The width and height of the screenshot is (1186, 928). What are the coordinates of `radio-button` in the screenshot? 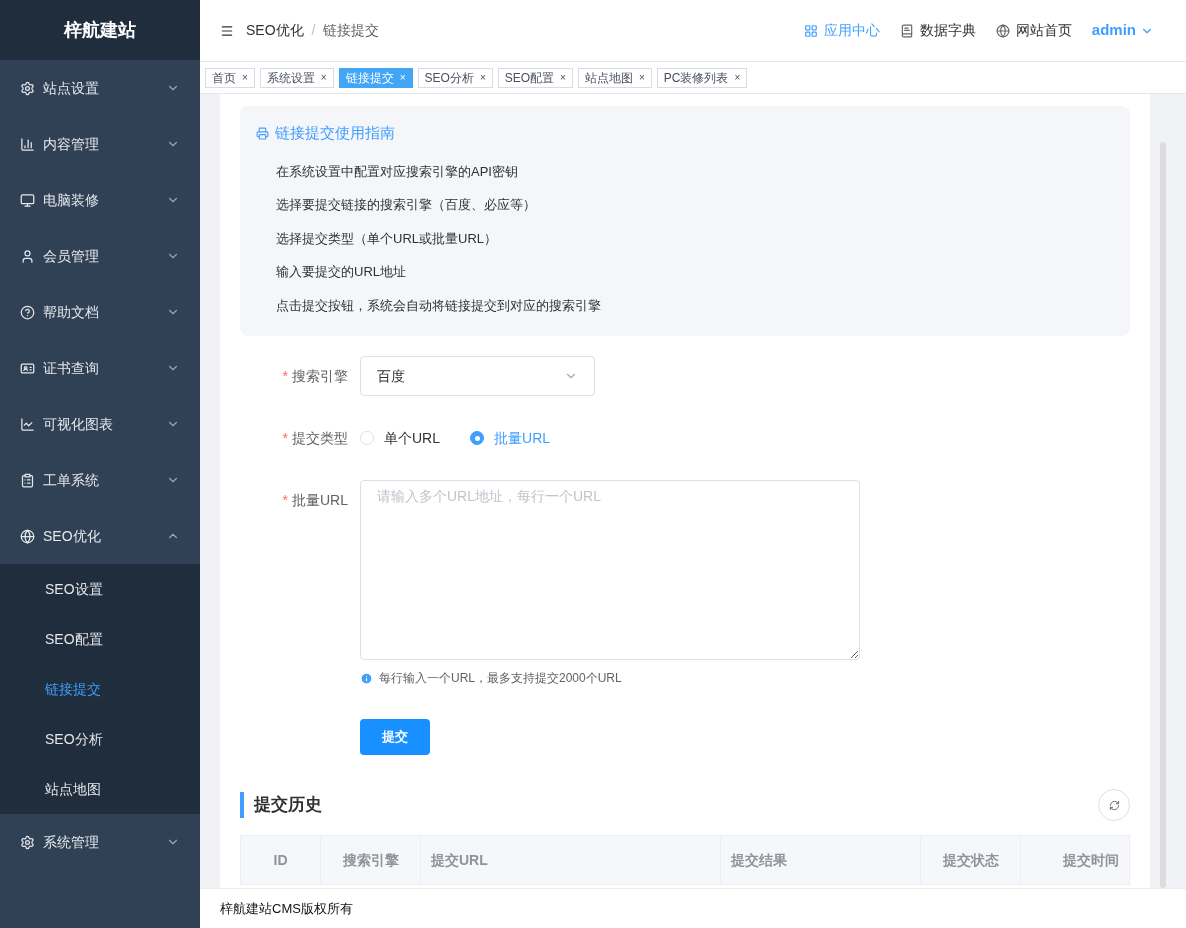 It's located at (477, 438).